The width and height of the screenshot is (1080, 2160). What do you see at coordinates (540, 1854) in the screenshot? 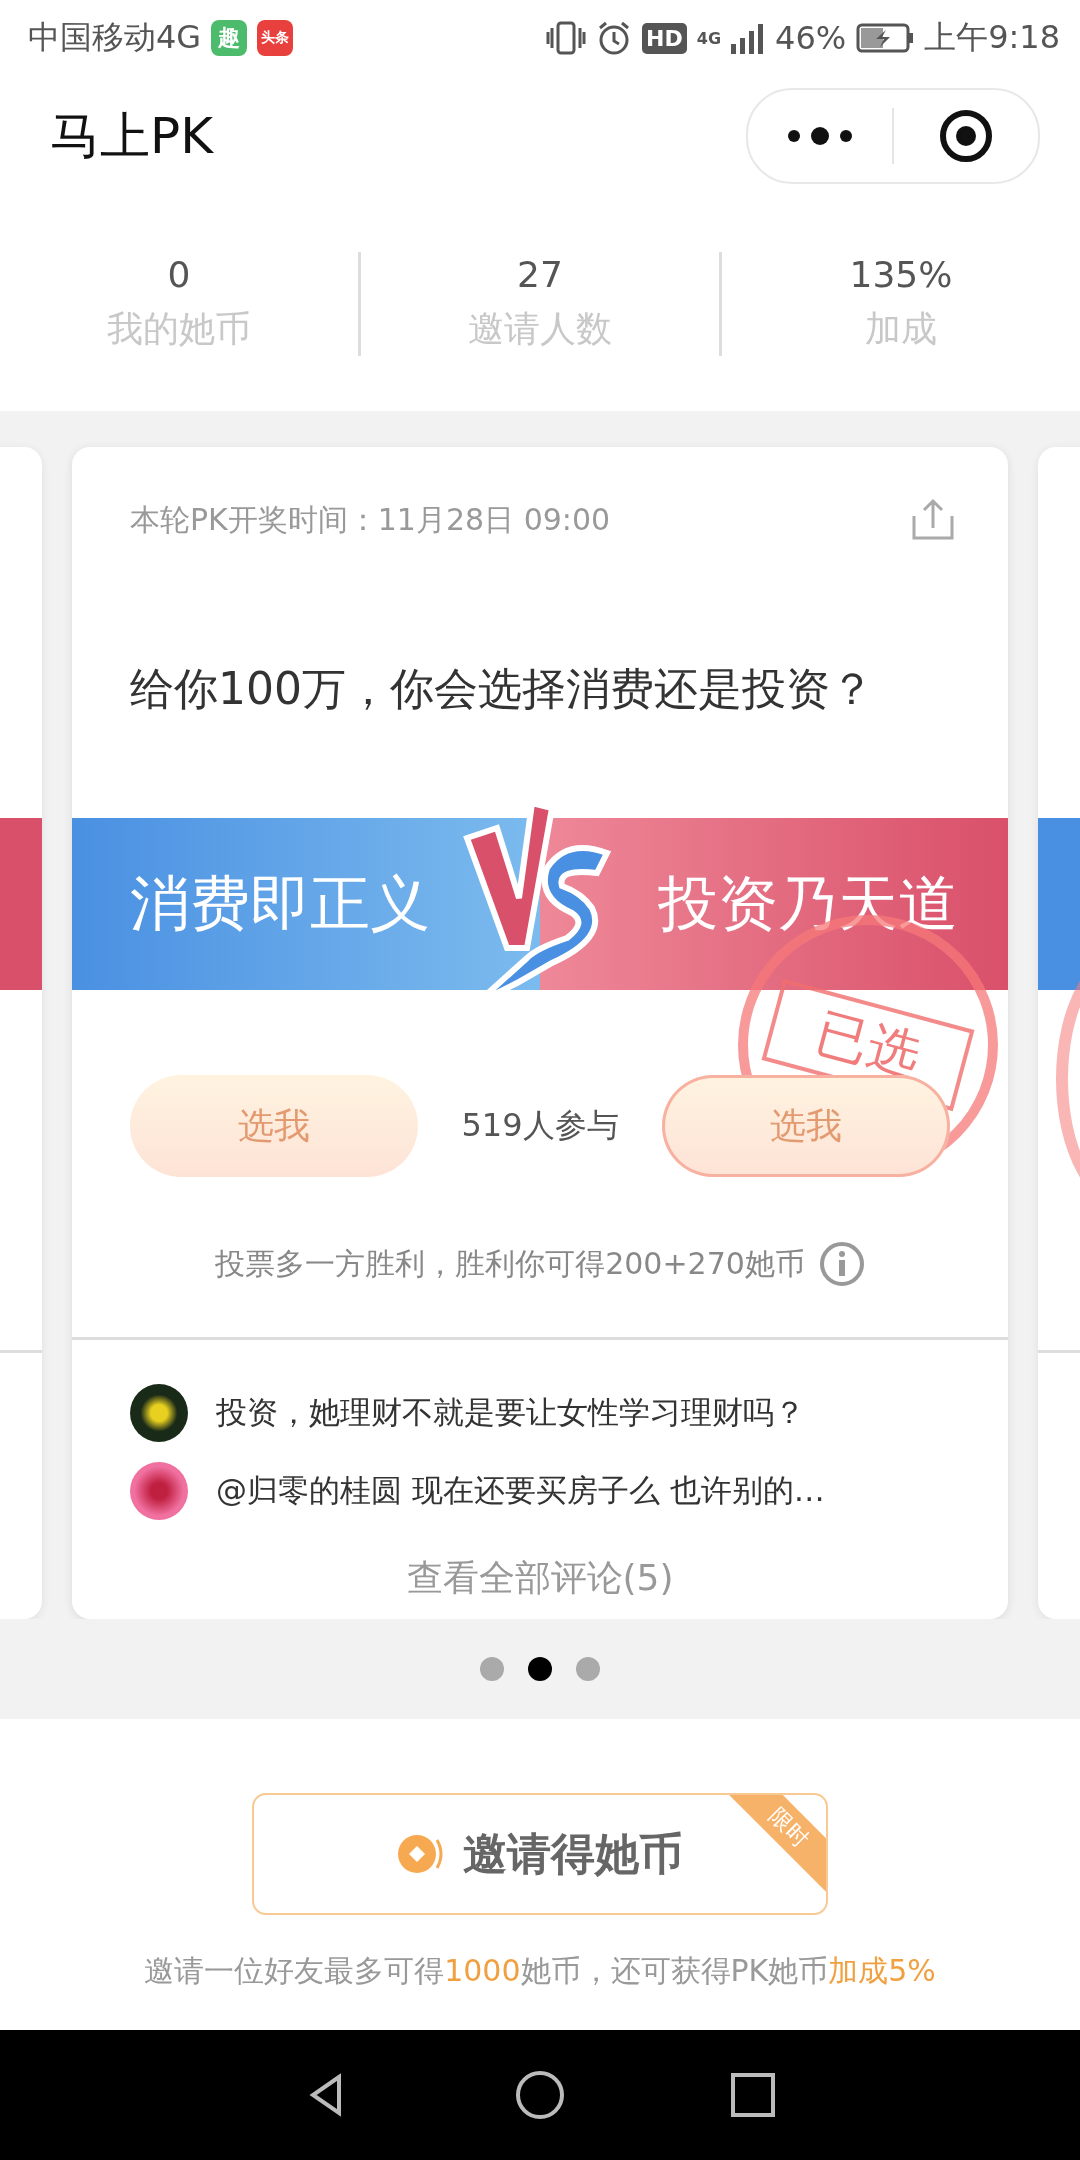
I see `invite-button: 邀请得她币 限时` at bounding box center [540, 1854].